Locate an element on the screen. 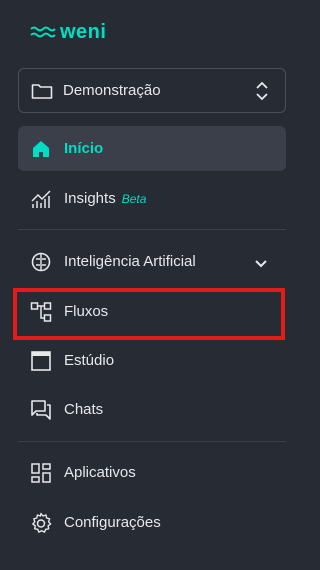  apps-icon is located at coordinates (41, 473).